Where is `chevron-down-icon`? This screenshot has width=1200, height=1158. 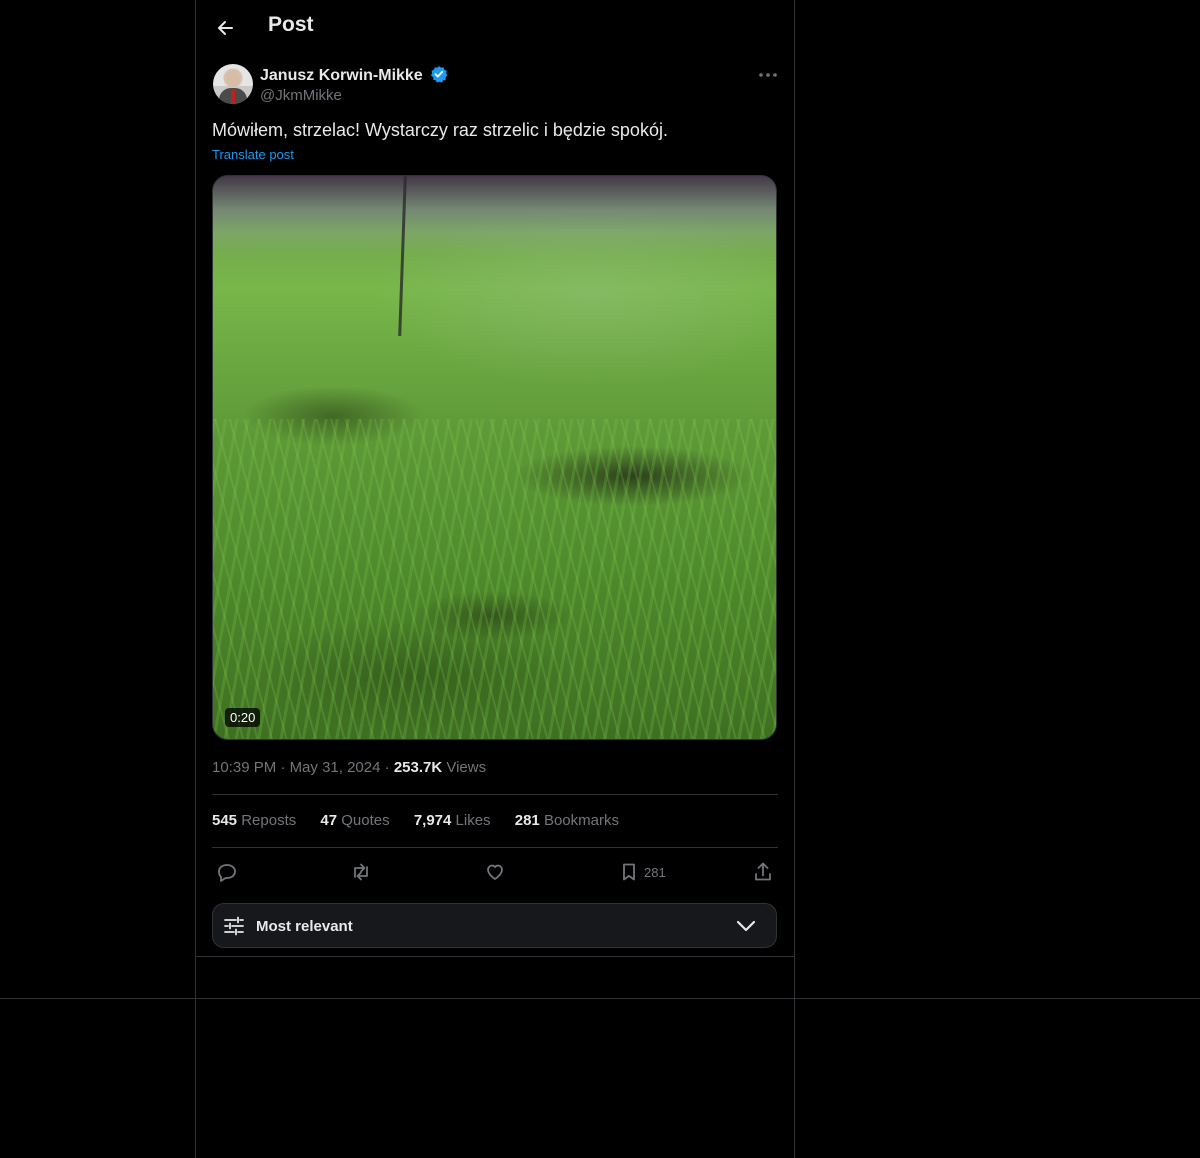 chevron-down-icon is located at coordinates (746, 926).